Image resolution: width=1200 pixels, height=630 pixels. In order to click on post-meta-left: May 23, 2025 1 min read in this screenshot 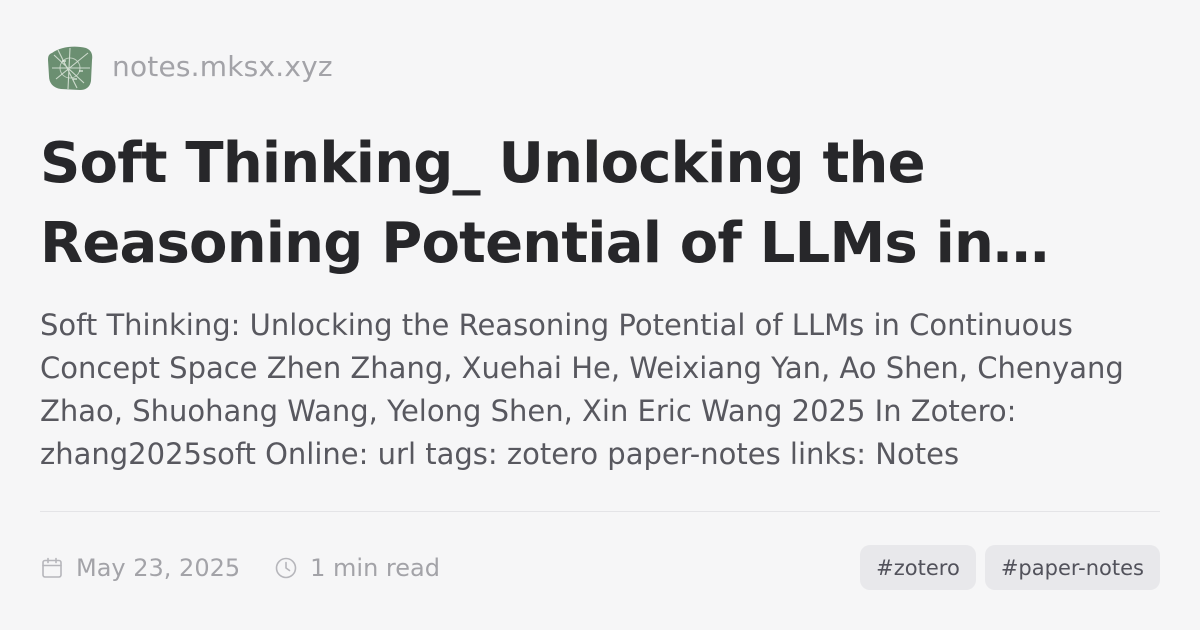, I will do `click(240, 568)`.